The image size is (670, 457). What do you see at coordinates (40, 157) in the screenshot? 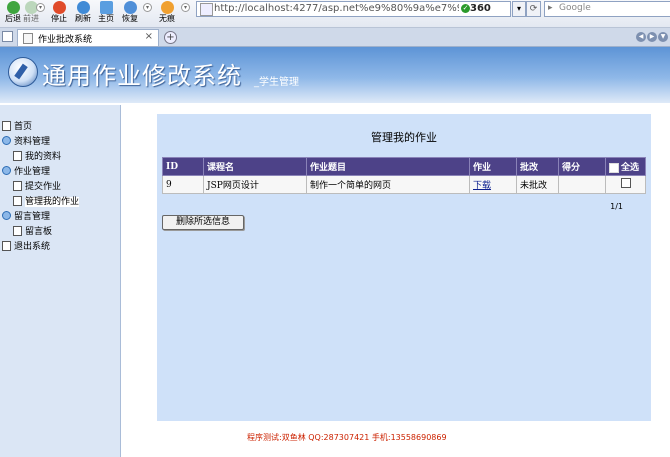
I see `sidebar-item-my-profile: 我的资料` at bounding box center [40, 157].